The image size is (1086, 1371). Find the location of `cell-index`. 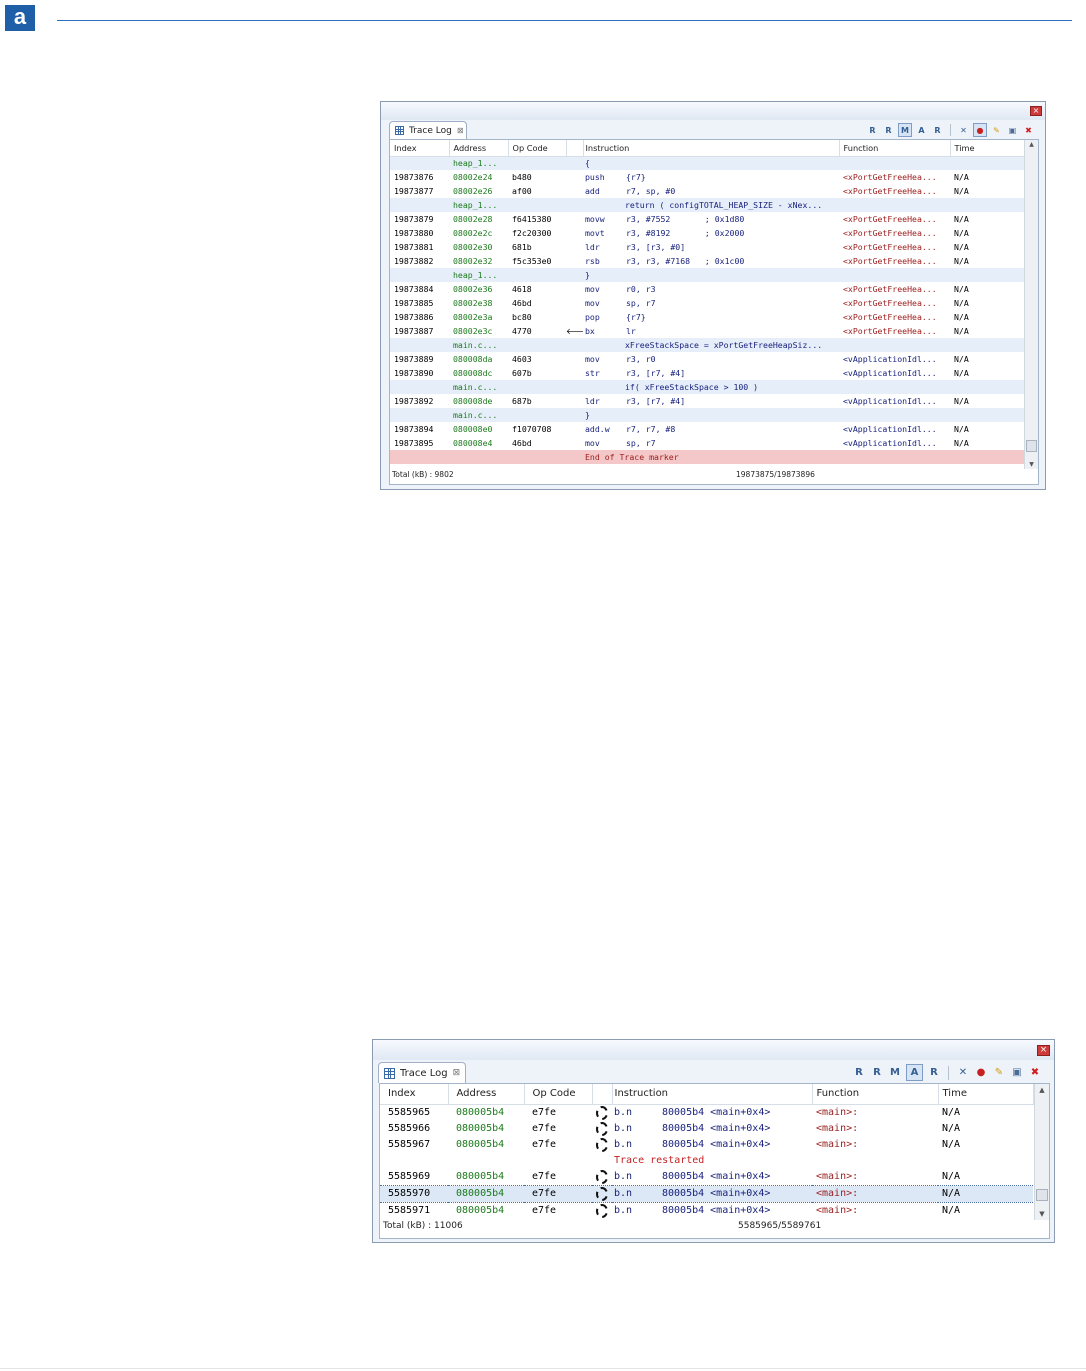

cell-index is located at coordinates (414, 1161).